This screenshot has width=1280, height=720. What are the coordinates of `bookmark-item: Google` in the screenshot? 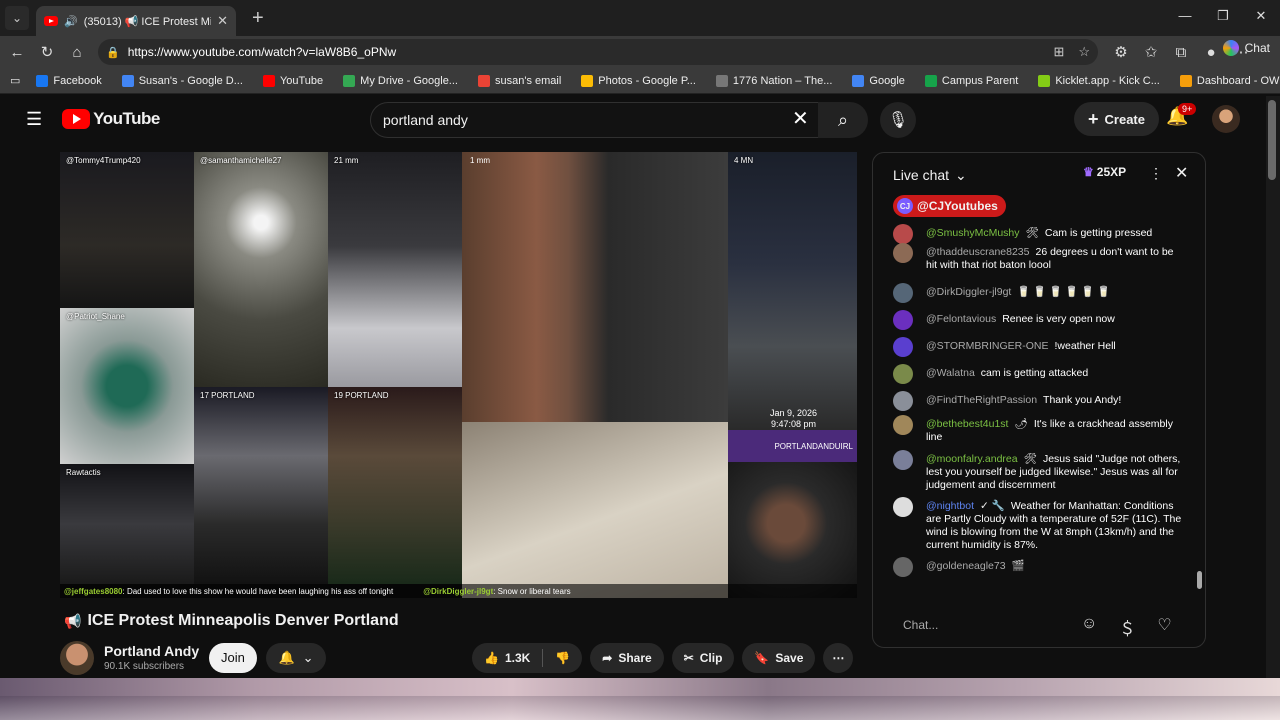 It's located at (878, 80).